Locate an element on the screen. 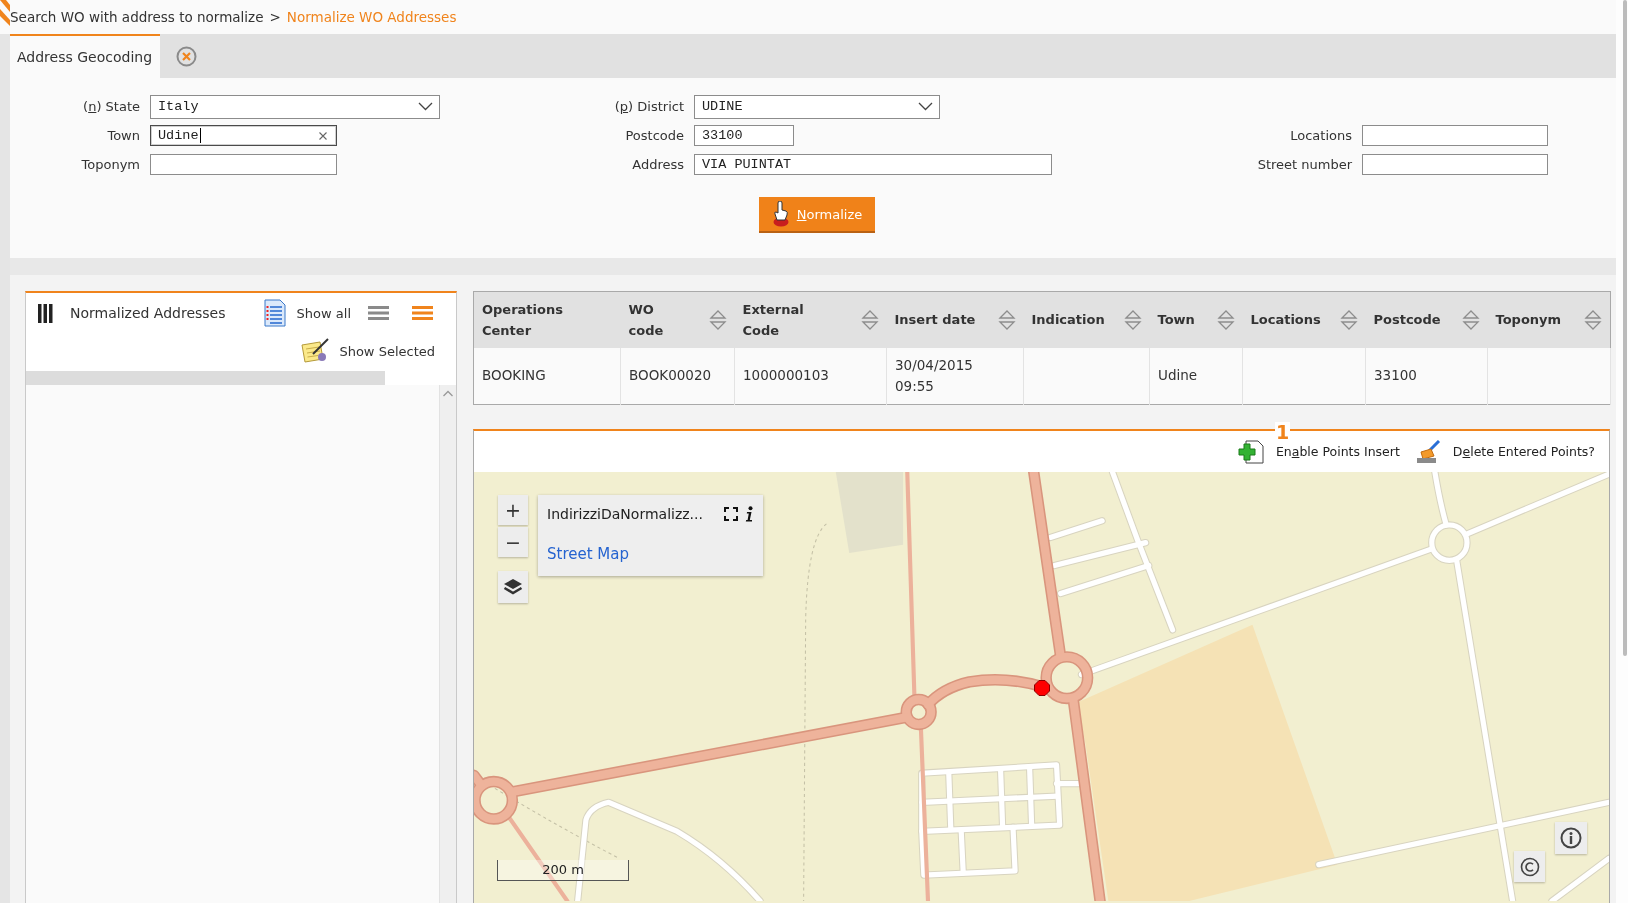  panel-title: Normalized Addresses is located at coordinates (148, 313).